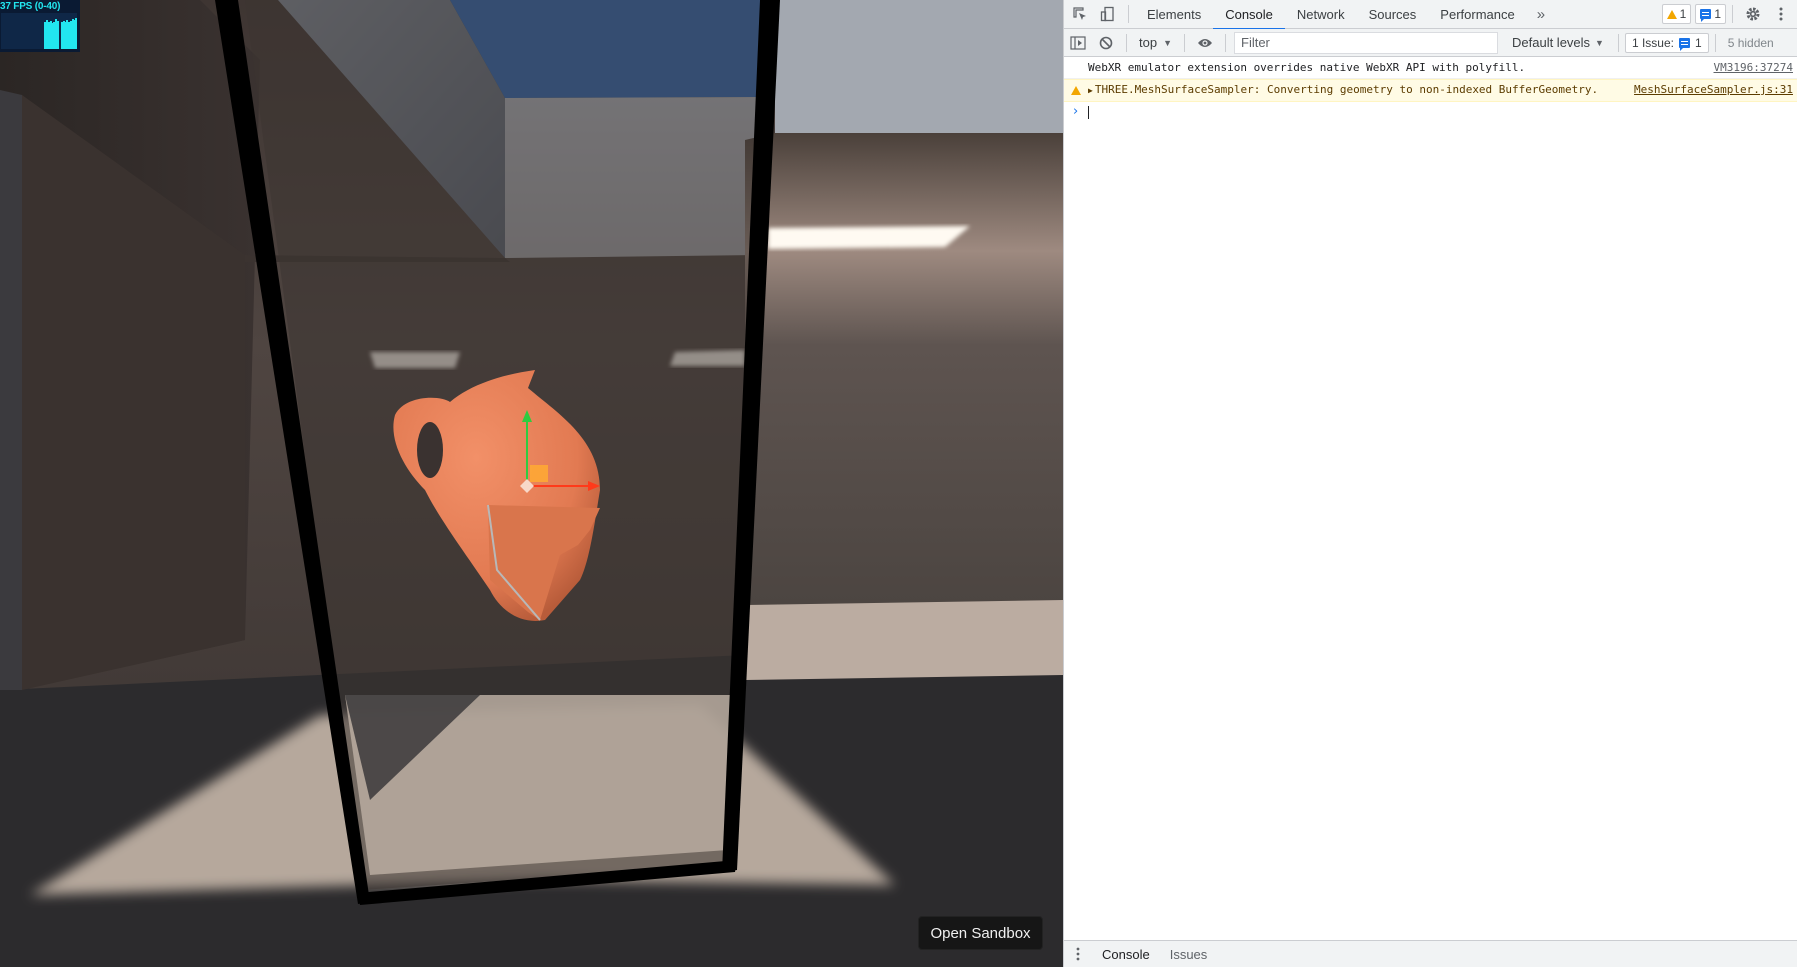 The image size is (1797, 967). I want to click on floor-lit-right, so click(904, 640).